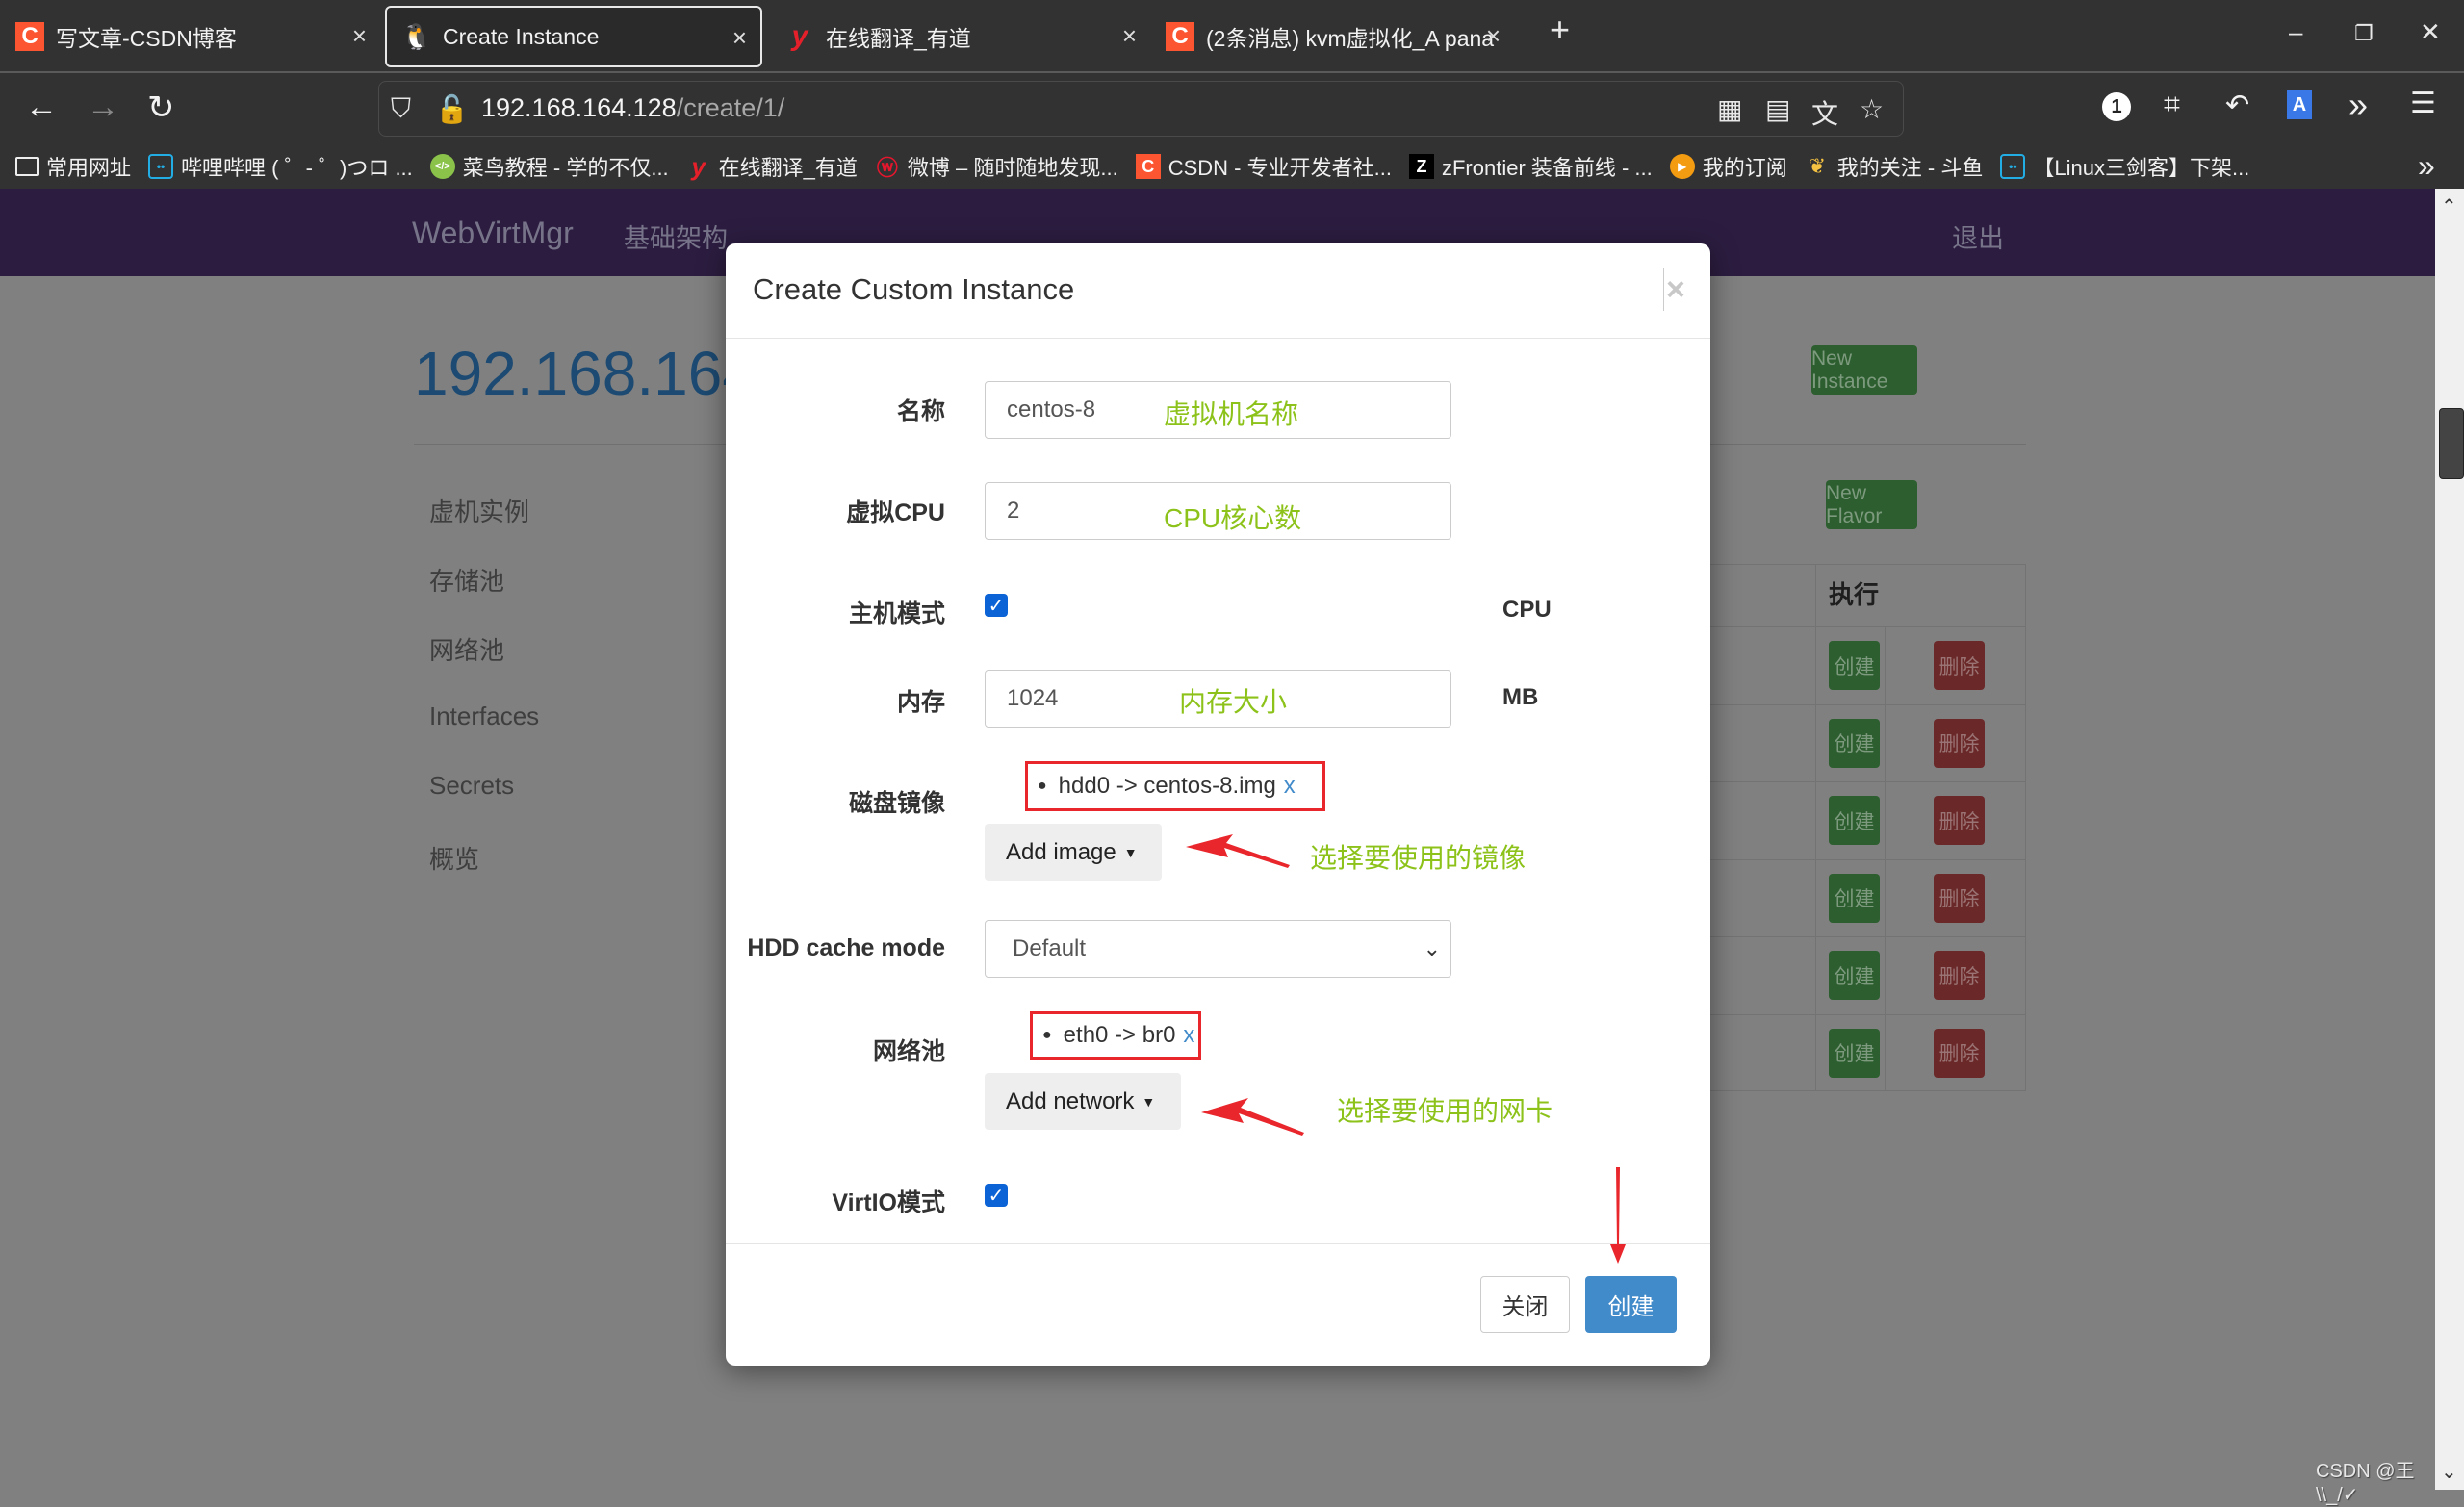 The width and height of the screenshot is (2464, 1507). I want to click on douyu-icon: ❦, so click(1817, 166).